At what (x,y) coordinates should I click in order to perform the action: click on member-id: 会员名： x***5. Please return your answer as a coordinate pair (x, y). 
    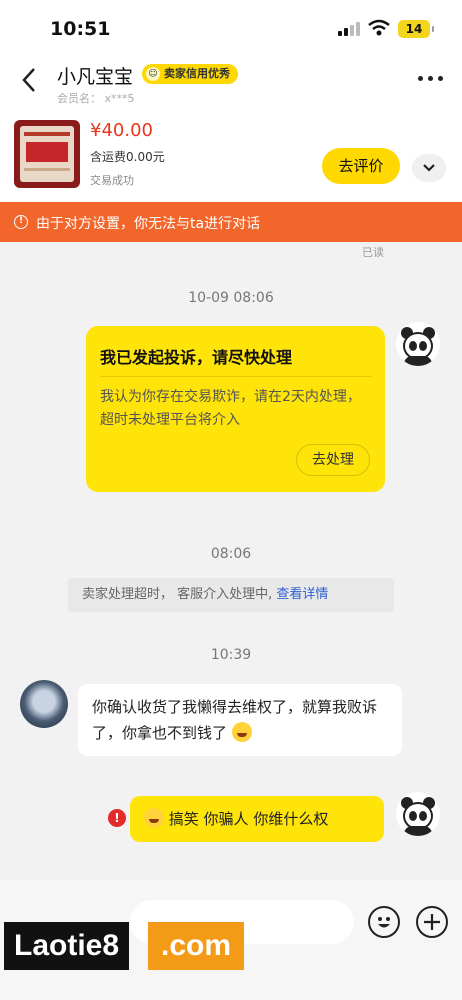
    Looking at the image, I should click on (96, 98).